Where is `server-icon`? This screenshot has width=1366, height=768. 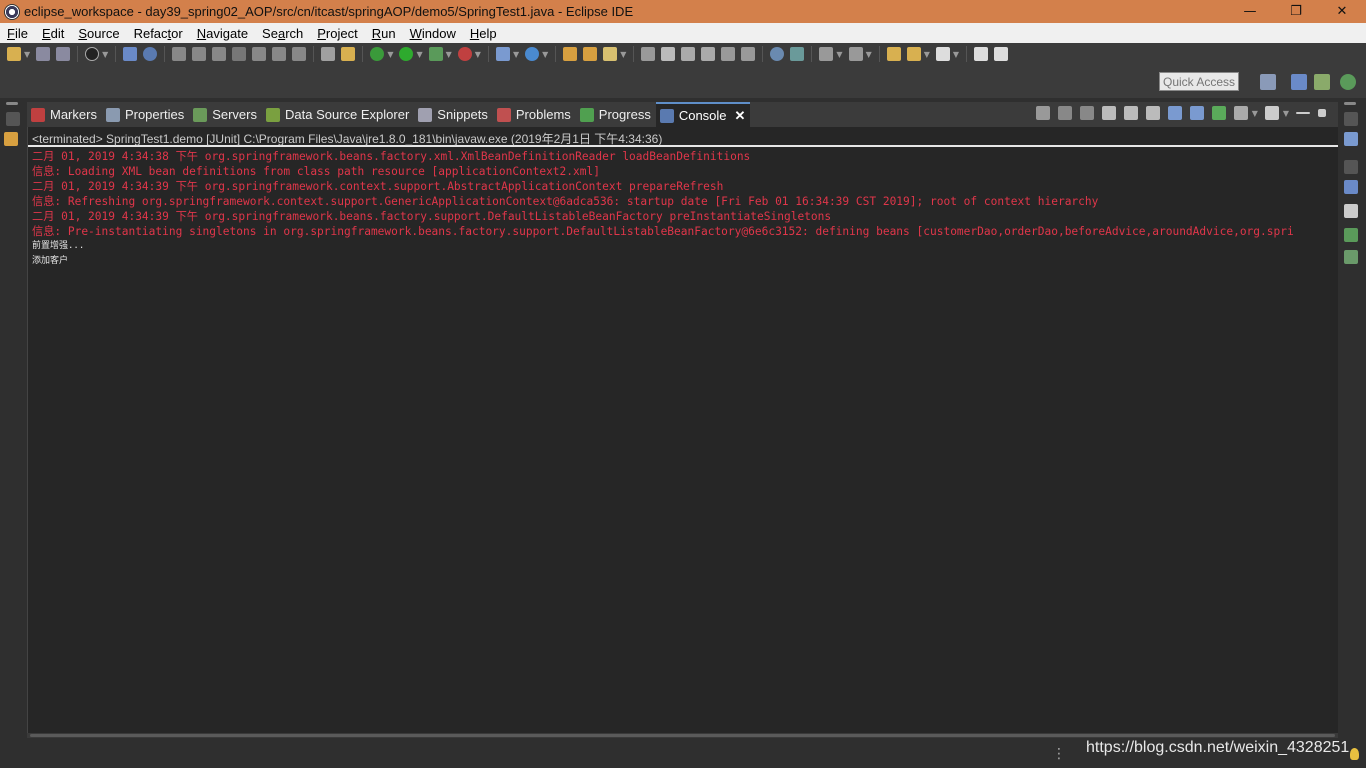
server-icon is located at coordinates (797, 54).